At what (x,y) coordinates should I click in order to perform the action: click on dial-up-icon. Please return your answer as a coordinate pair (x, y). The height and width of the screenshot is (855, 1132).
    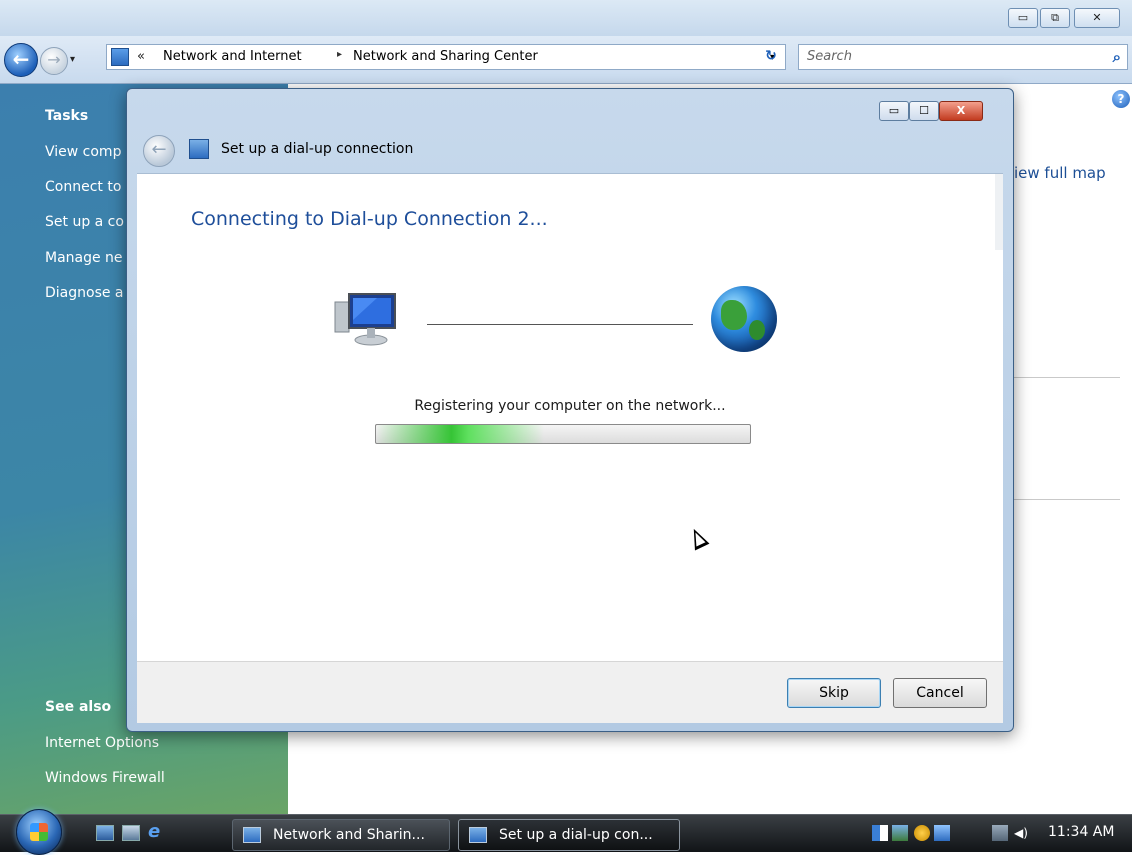
    Looking at the image, I should click on (478, 835).